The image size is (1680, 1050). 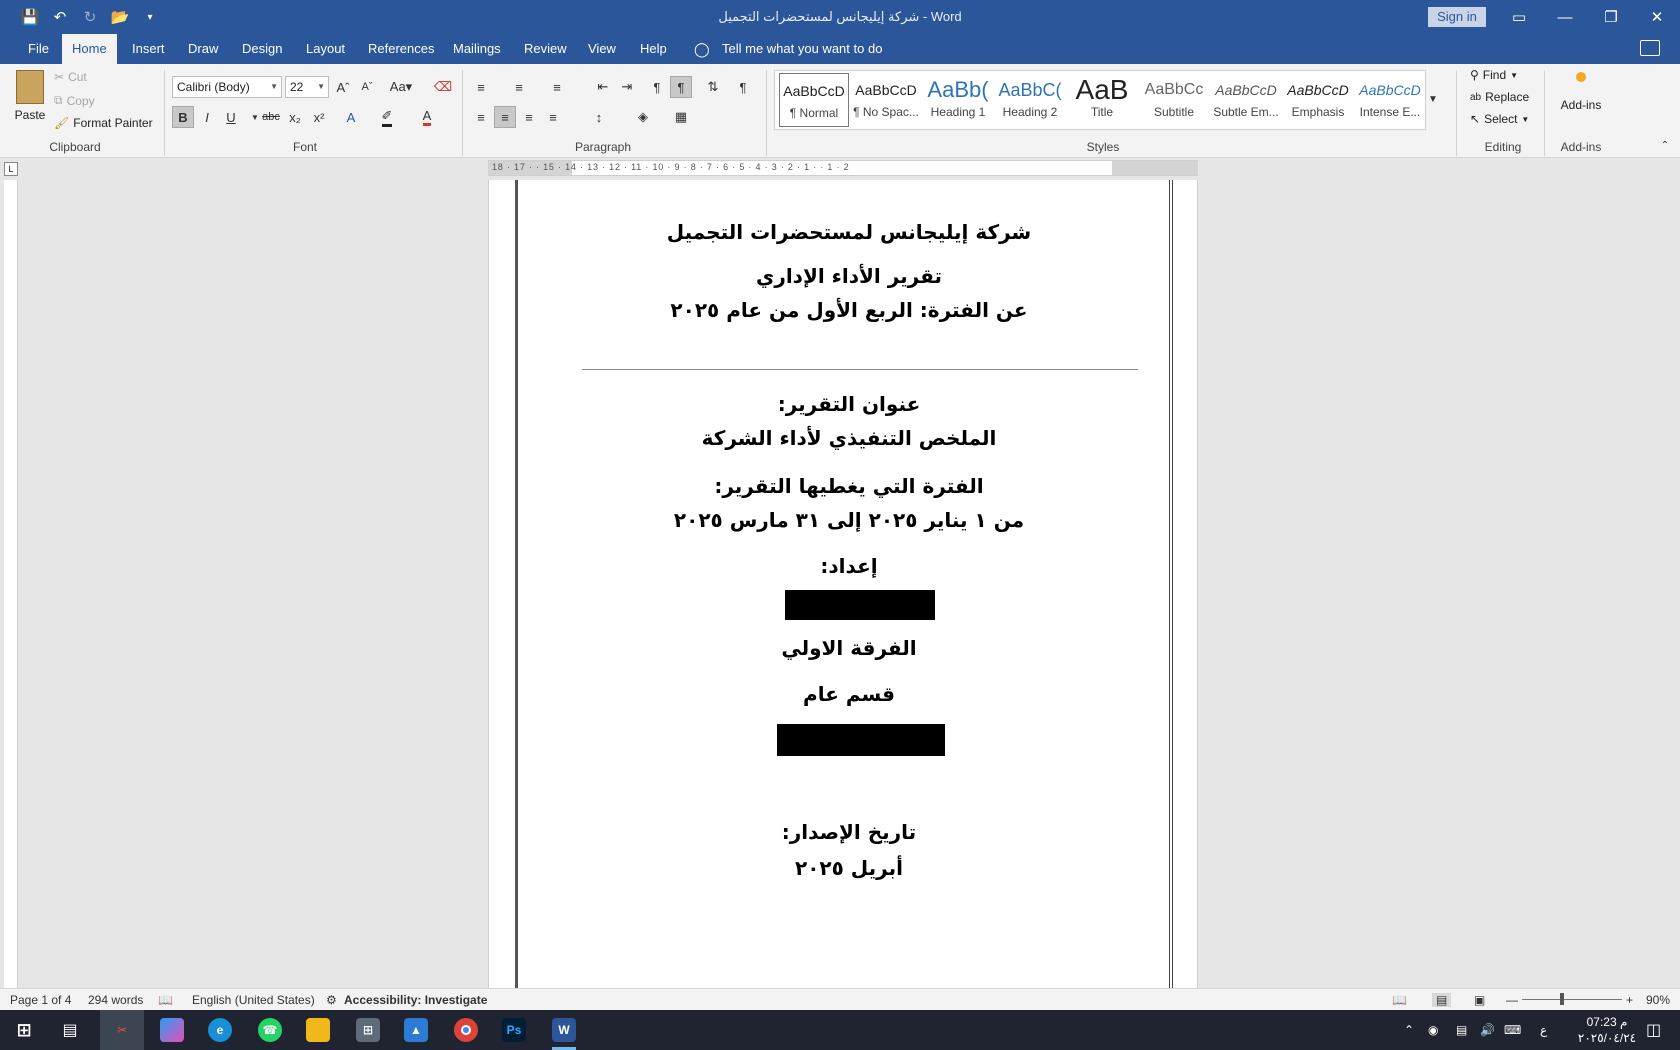 I want to click on numbering-icon: ≡, so click(x=519, y=87).